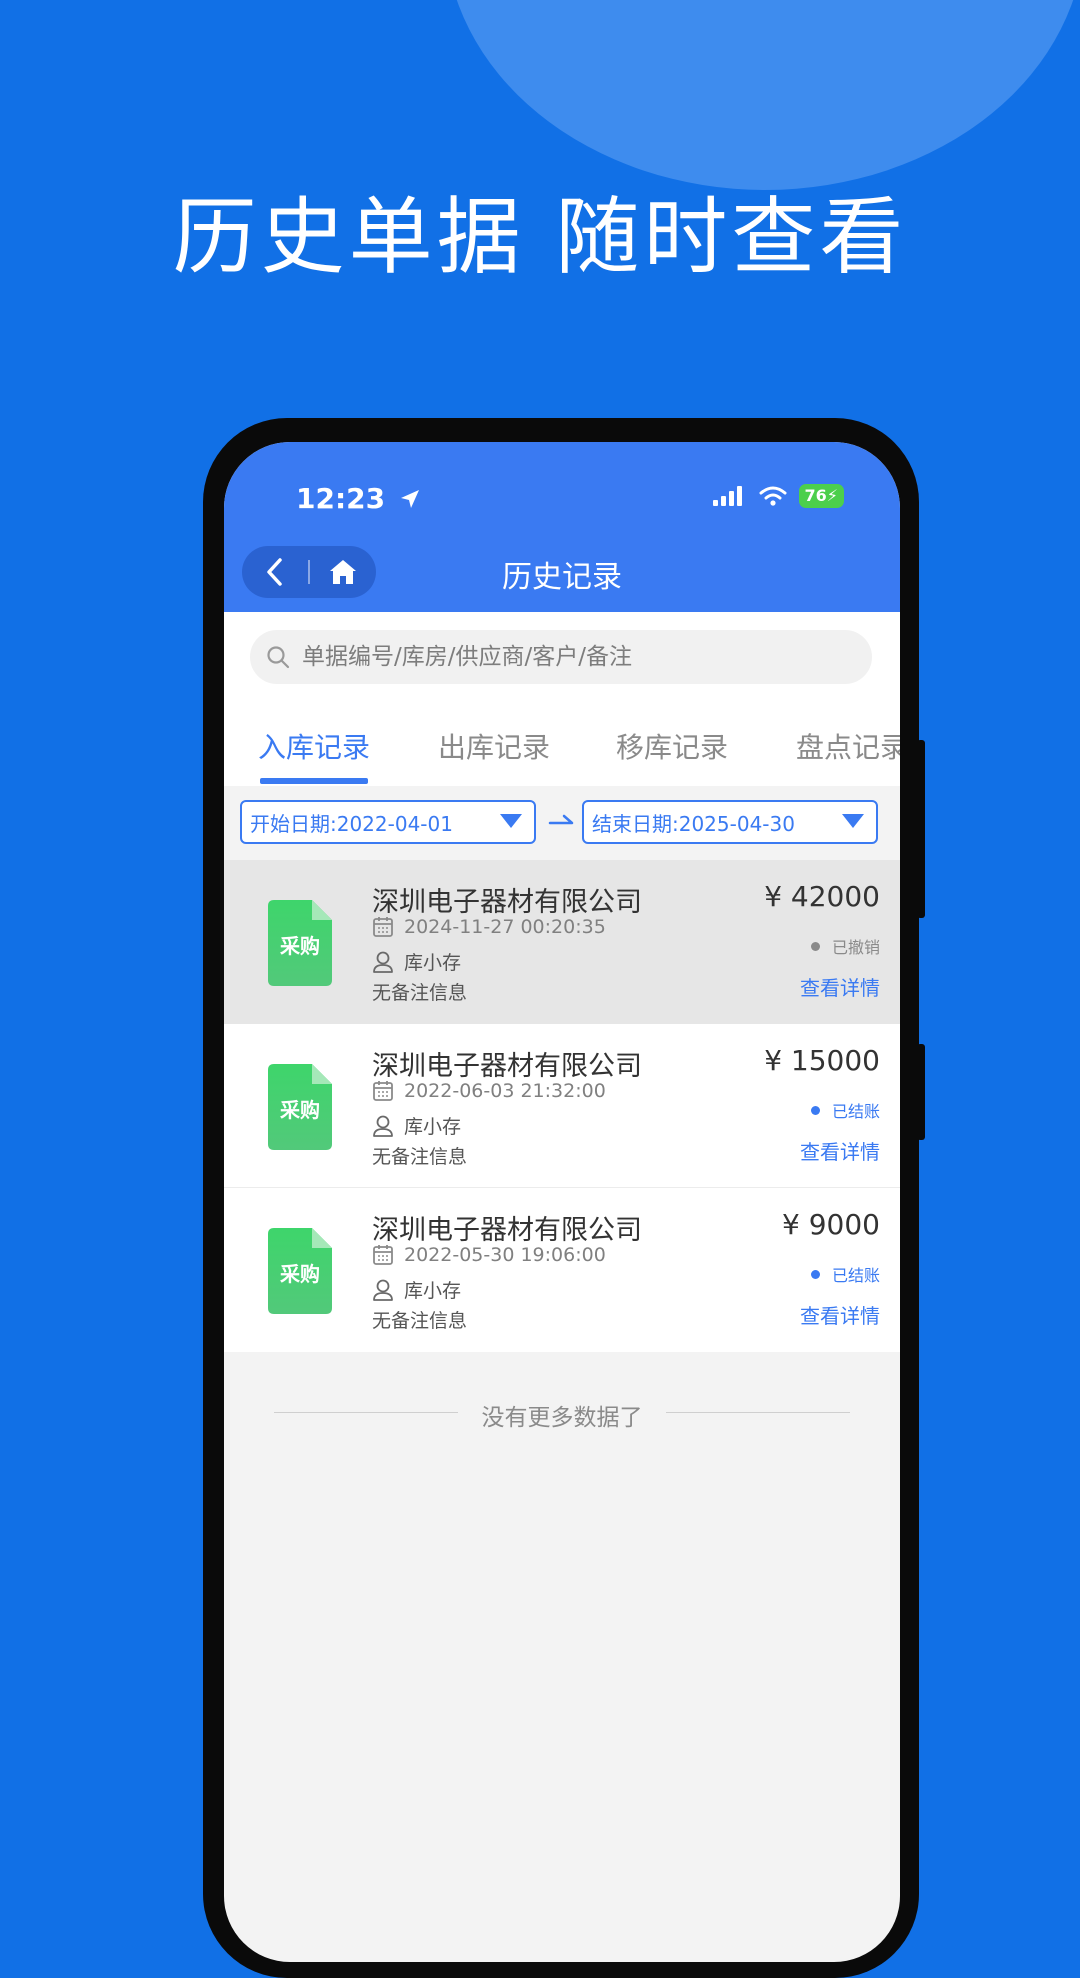 This screenshot has width=1080, height=1978. Describe the element at coordinates (505, 927) in the screenshot. I see `record-datetime: 2024-11-27 00:20:35` at that location.